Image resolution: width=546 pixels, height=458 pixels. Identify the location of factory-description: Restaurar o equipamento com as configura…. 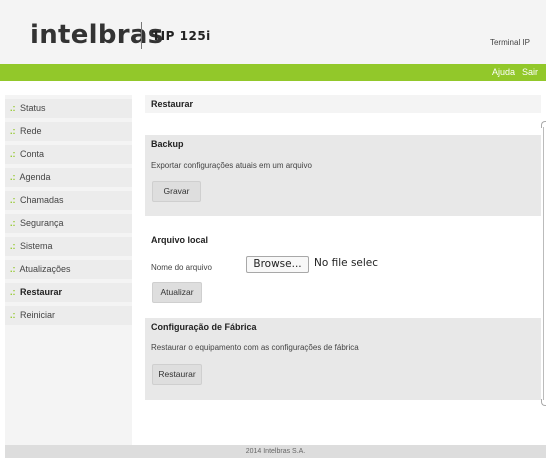
(255, 347).